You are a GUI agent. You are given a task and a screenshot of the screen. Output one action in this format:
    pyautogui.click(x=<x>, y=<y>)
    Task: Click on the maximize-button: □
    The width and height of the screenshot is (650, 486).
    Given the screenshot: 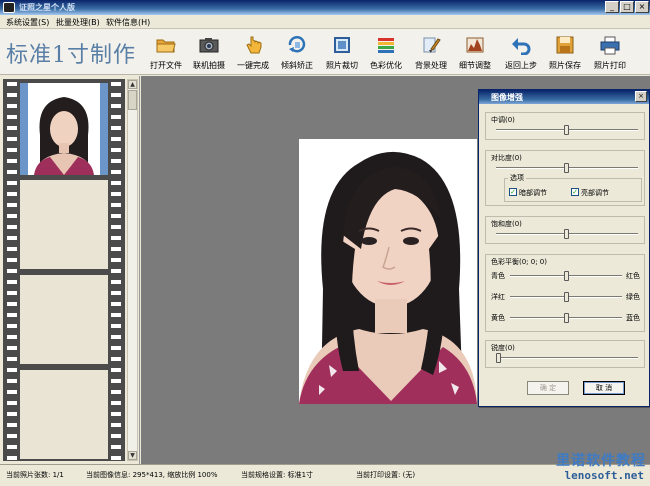 What is the action you would take?
    pyautogui.click(x=627, y=7)
    